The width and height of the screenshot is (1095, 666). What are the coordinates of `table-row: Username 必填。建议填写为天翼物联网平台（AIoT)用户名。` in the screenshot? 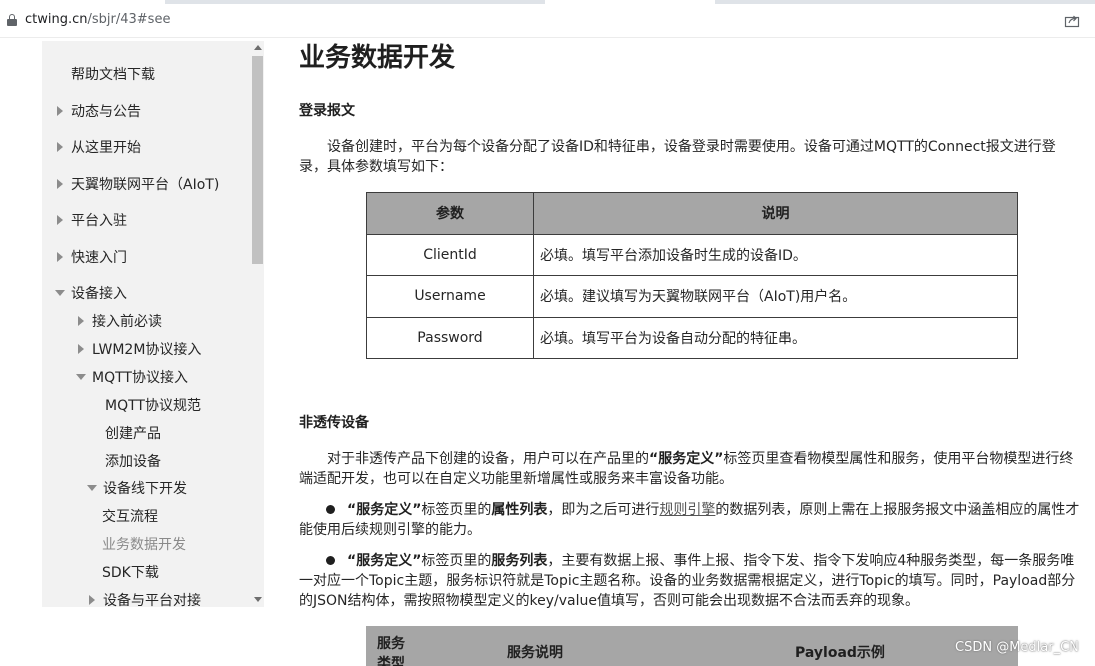 It's located at (692, 296).